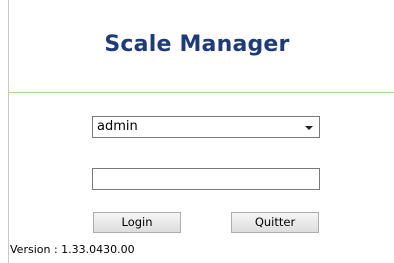 Image resolution: width=394 pixels, height=263 pixels. I want to click on user-select-value: admin, so click(117, 126).